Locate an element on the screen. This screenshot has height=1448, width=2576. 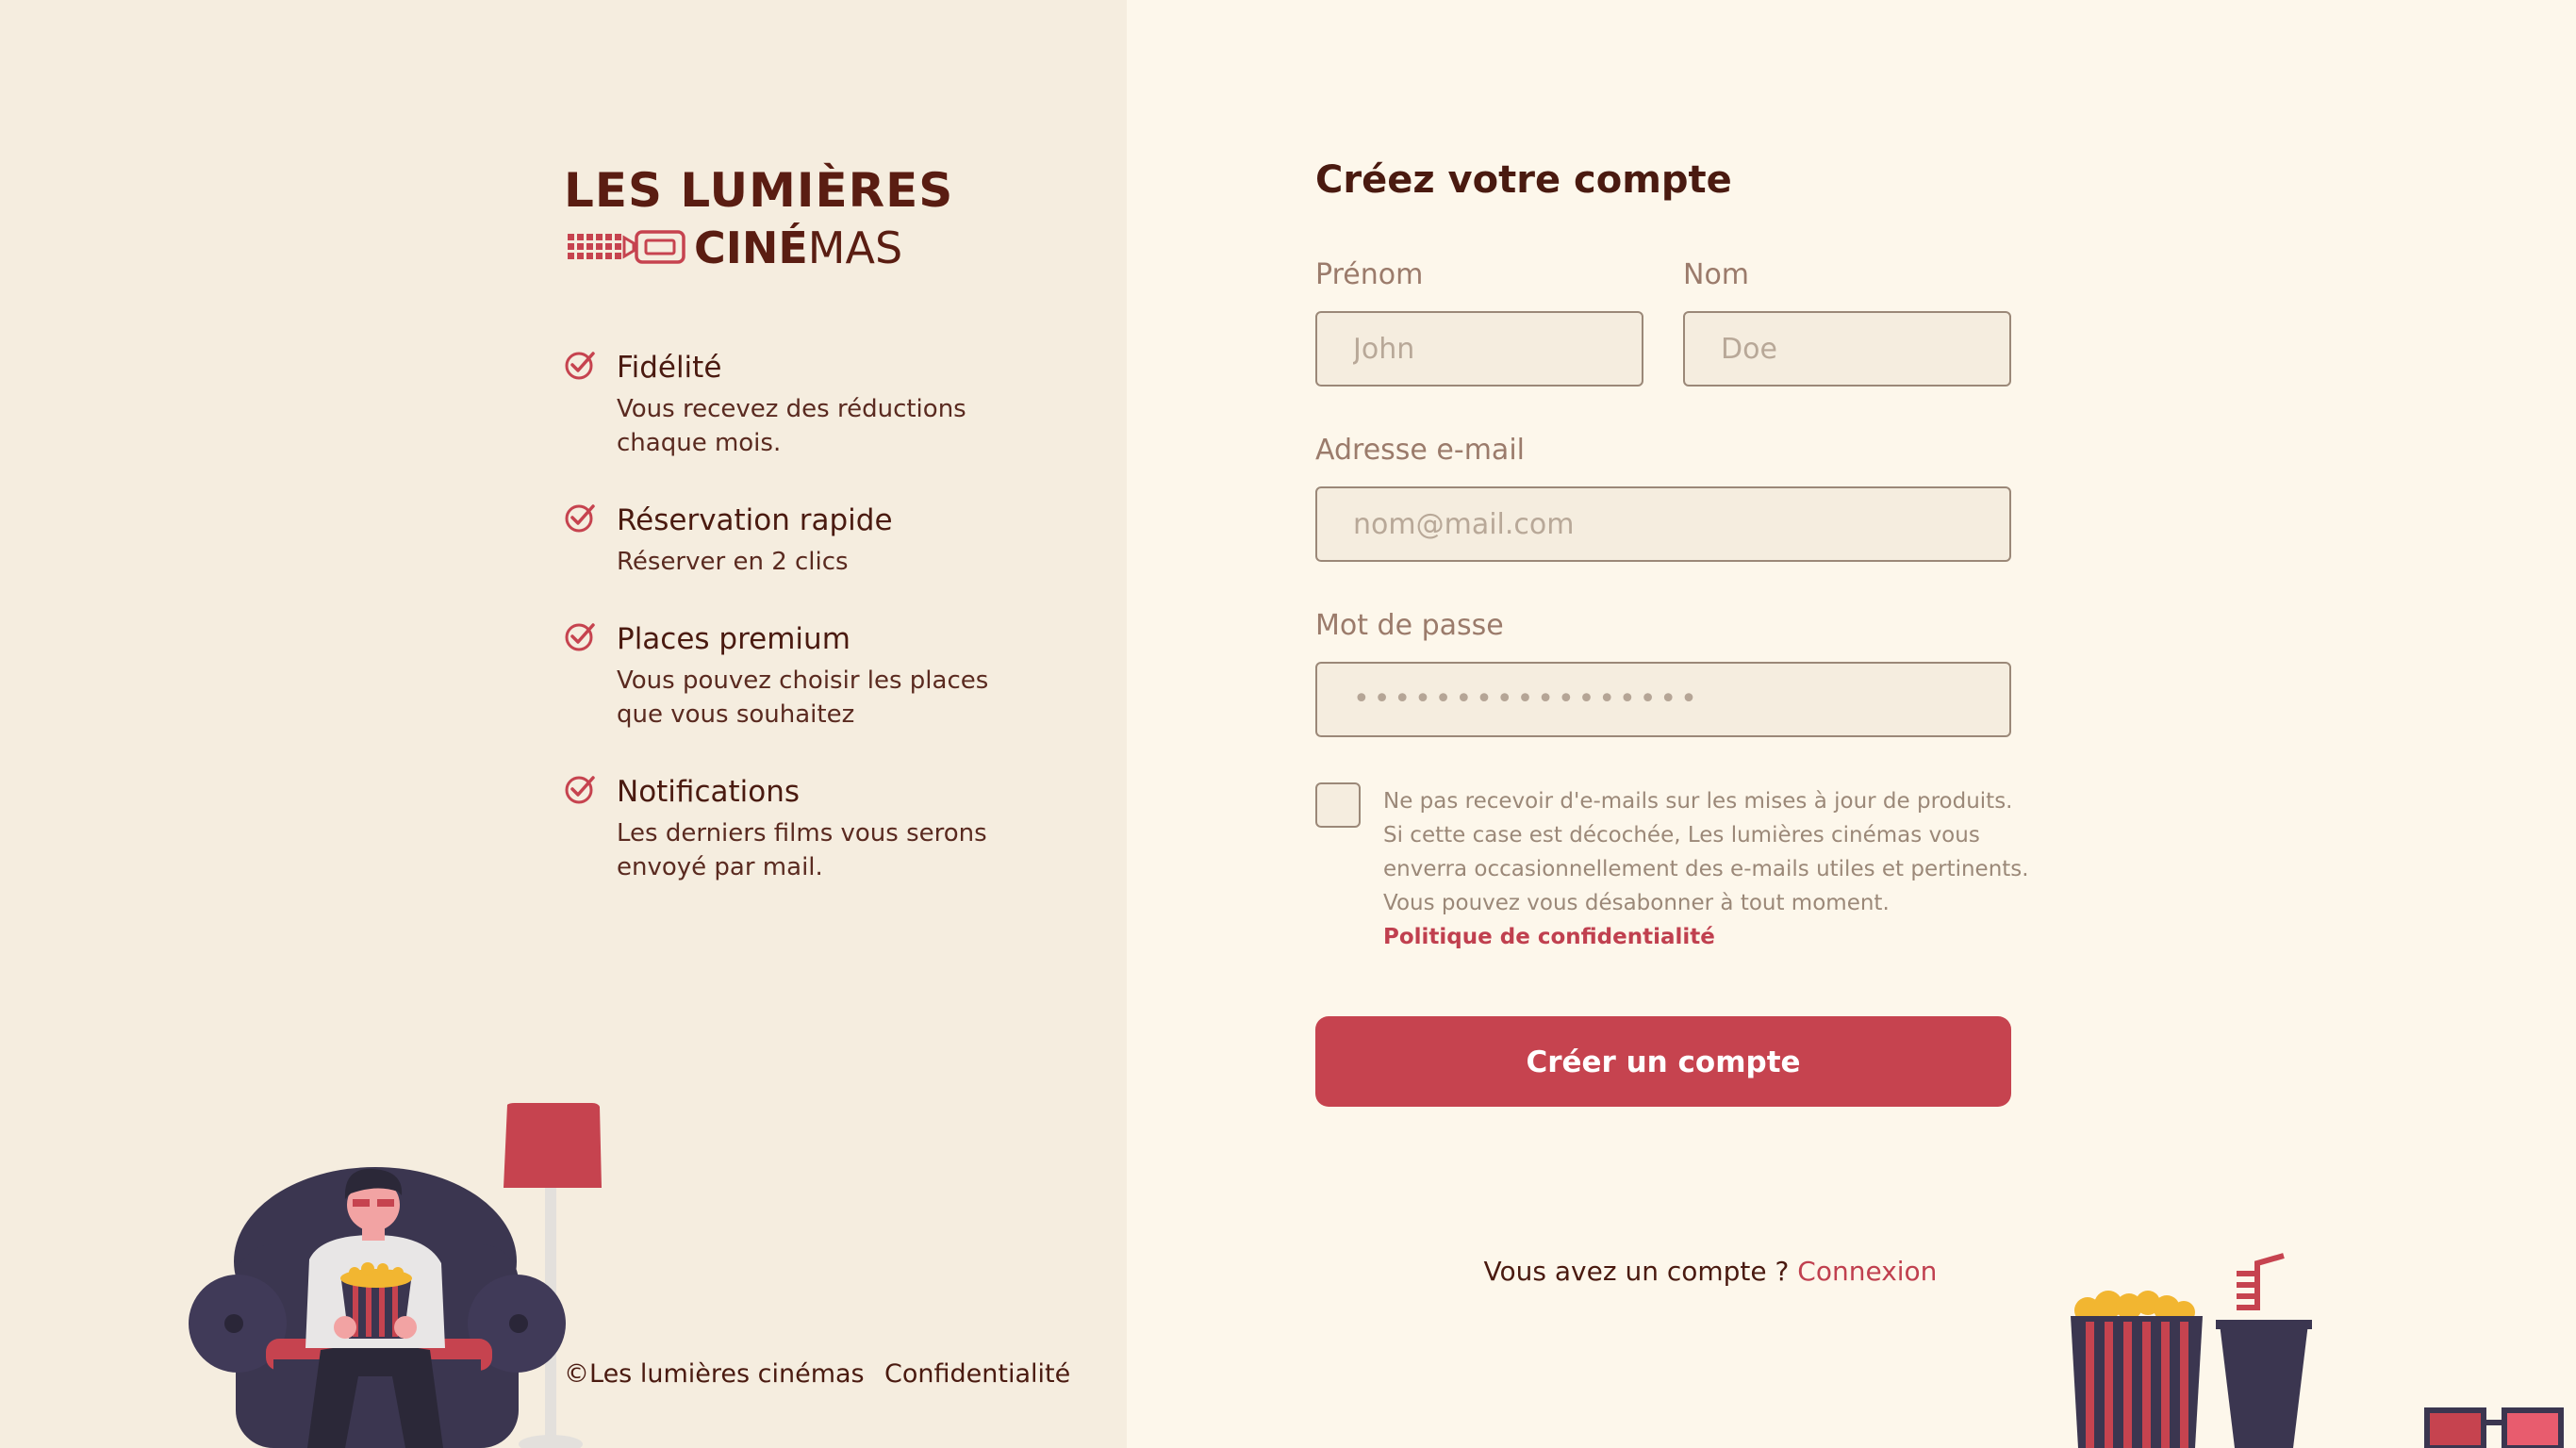
lastname-label: Nom is located at coordinates (1716, 274).